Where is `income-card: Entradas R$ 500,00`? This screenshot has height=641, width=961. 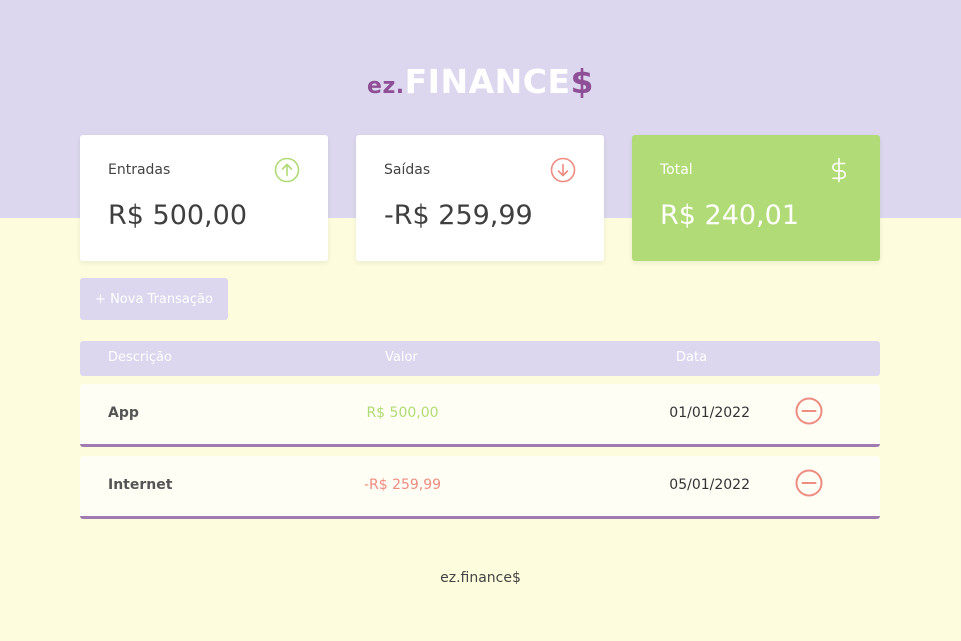 income-card: Entradas R$ 500,00 is located at coordinates (204, 198).